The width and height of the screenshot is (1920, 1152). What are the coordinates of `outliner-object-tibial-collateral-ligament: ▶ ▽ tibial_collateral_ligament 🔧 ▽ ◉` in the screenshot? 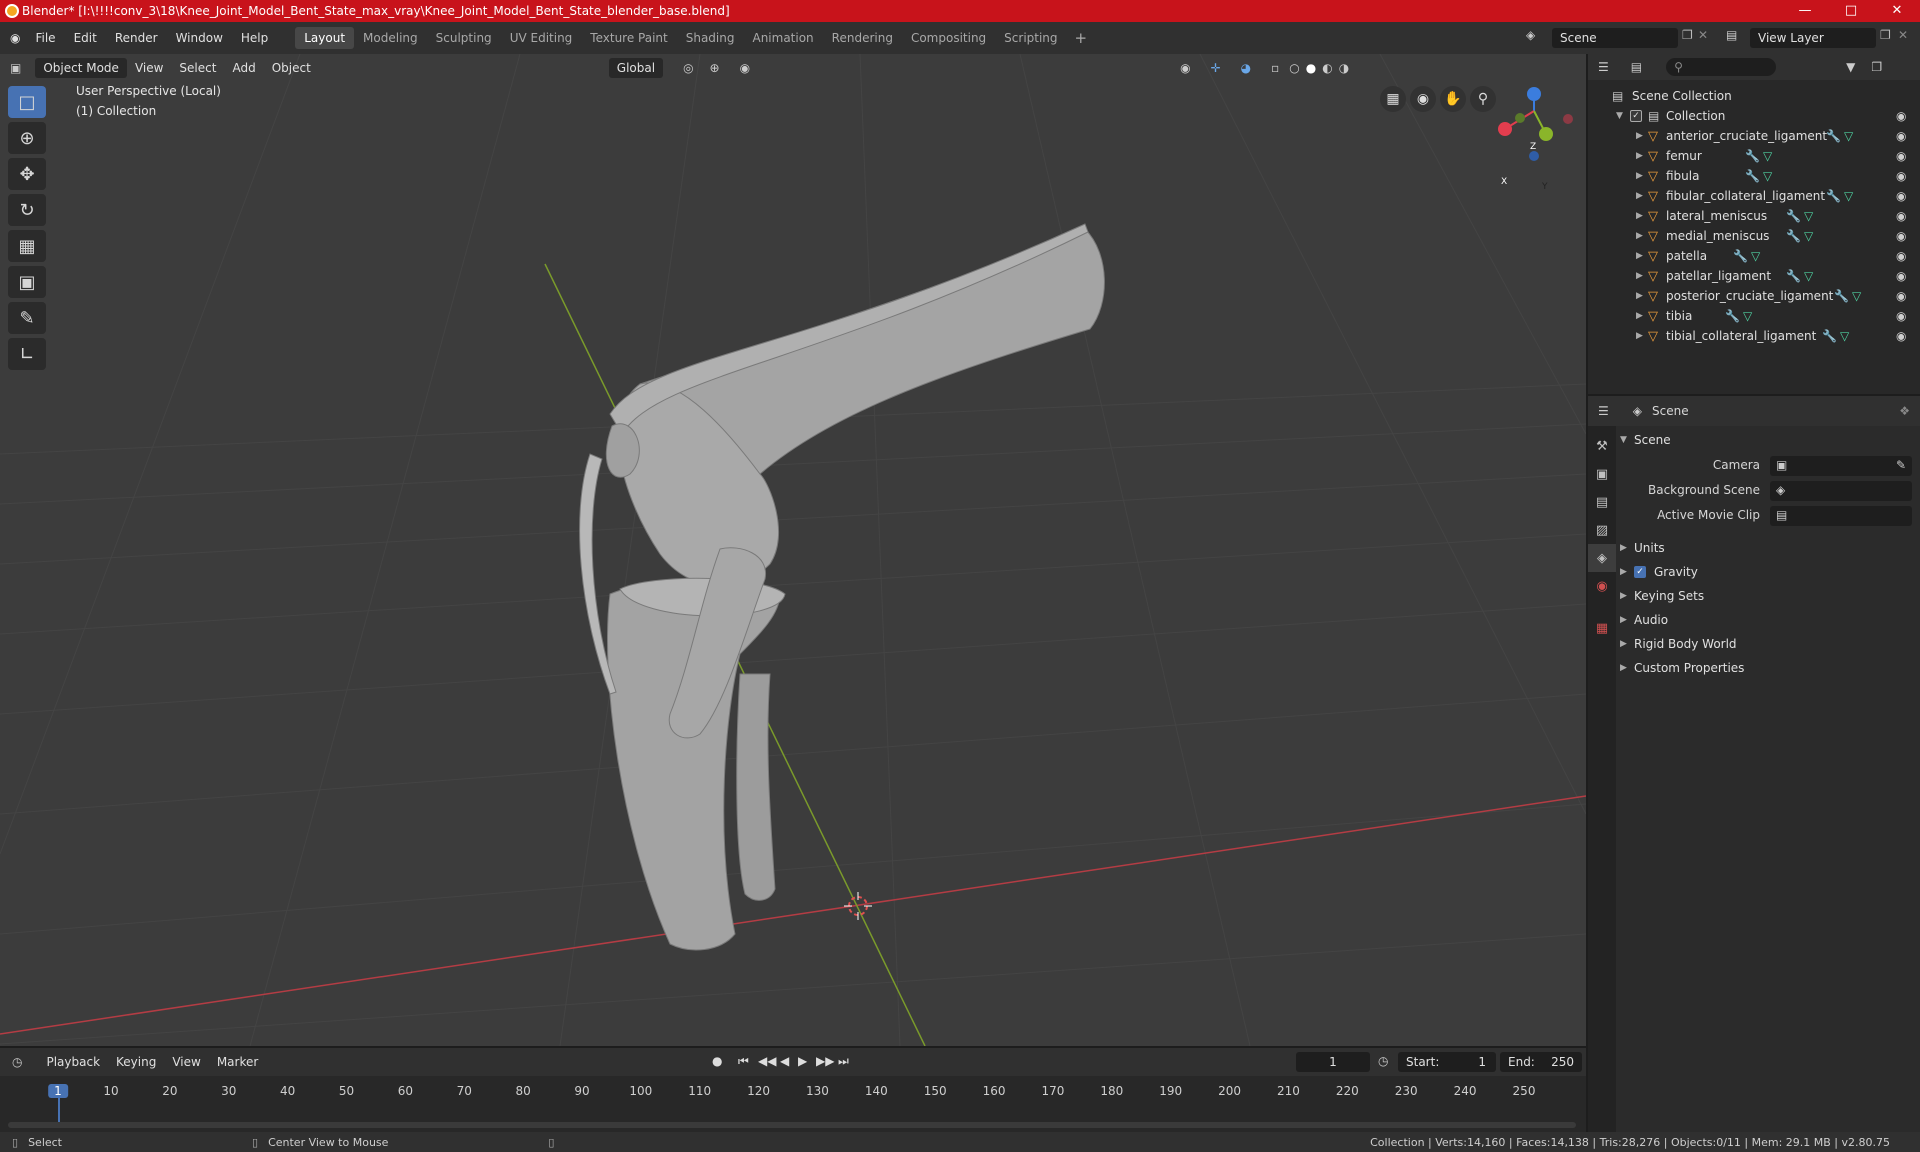 It's located at (1754, 336).